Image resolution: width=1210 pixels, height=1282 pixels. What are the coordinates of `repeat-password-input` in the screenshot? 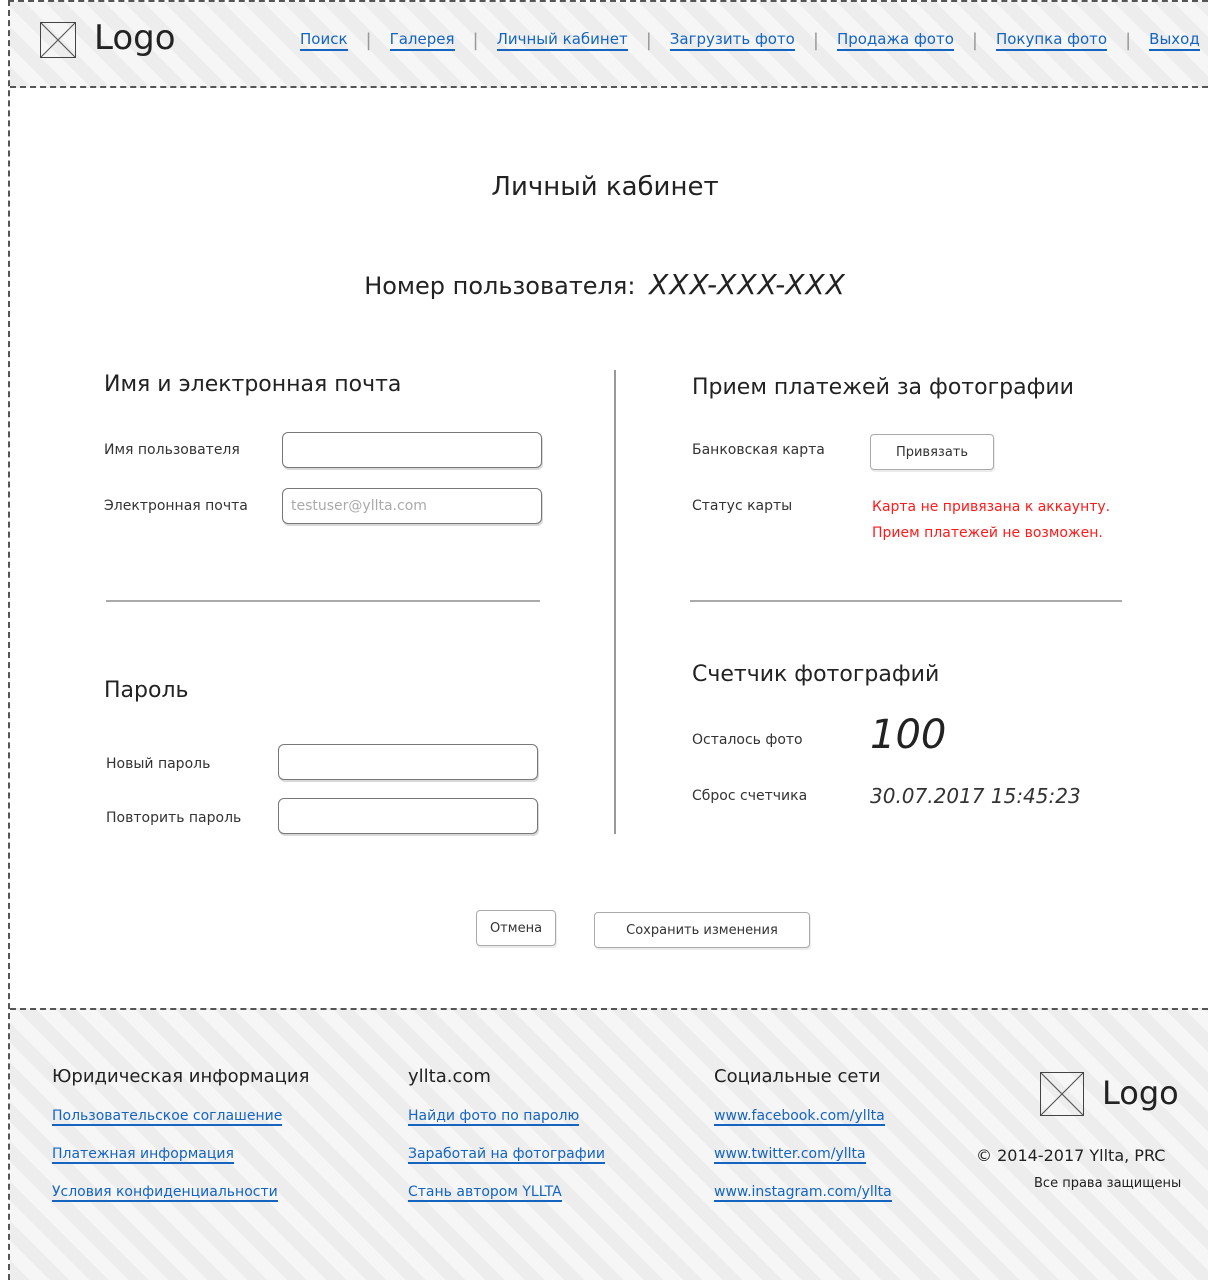 It's located at (408, 816).